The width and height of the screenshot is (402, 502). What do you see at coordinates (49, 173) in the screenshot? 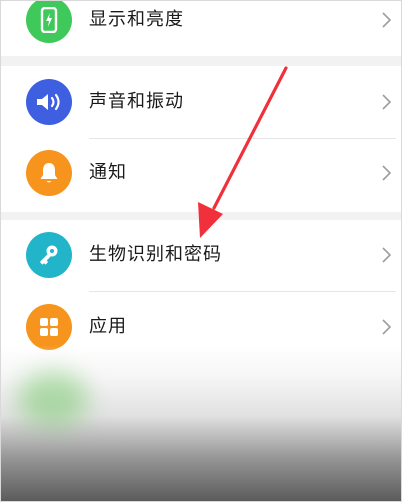
I see `bell-icon` at bounding box center [49, 173].